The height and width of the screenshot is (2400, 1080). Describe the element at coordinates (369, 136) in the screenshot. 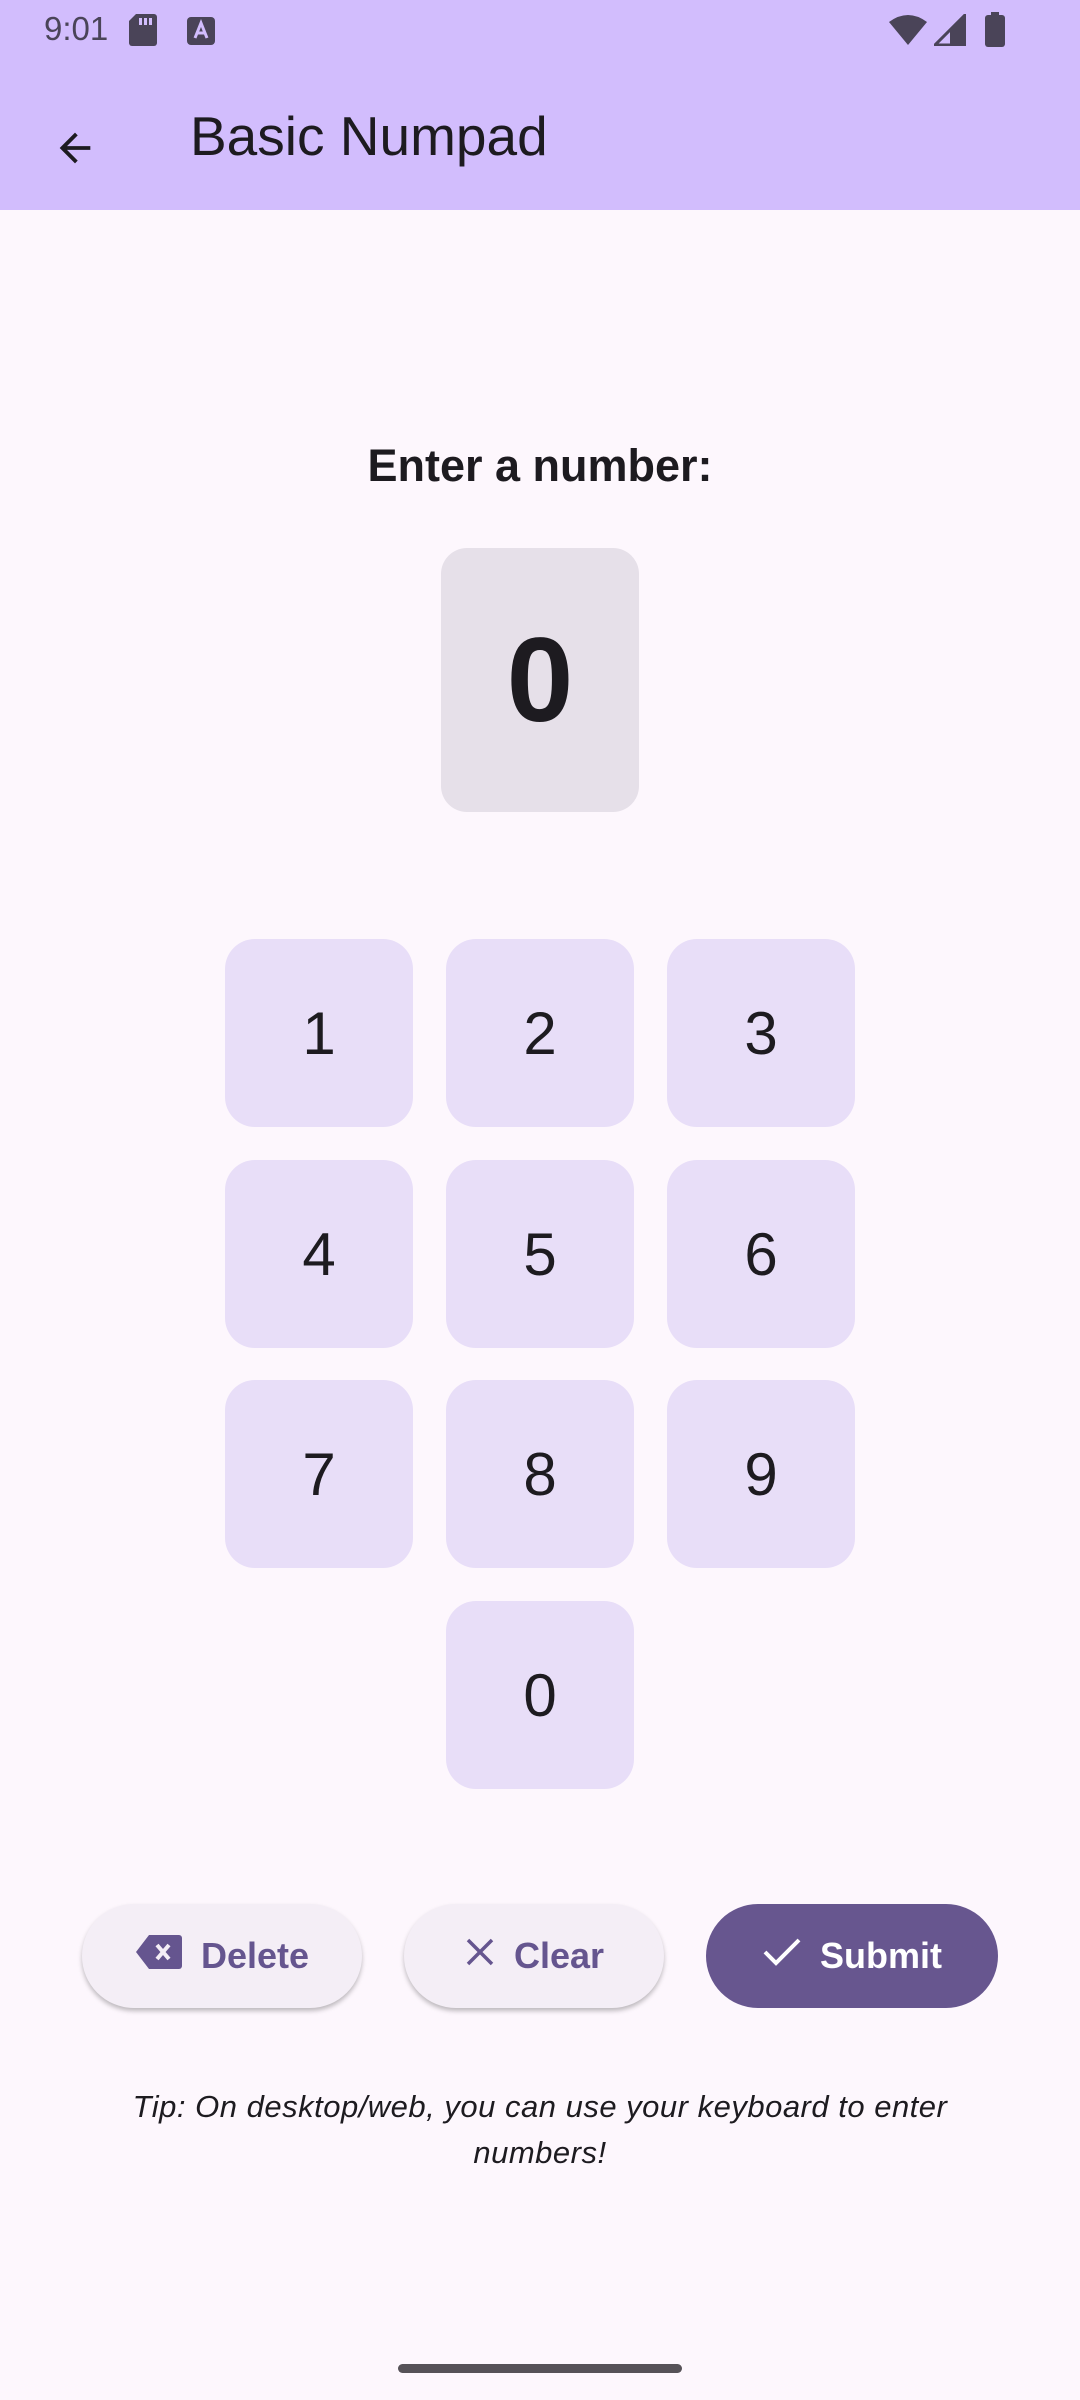

I see `page-title: Basic Numpad` at that location.